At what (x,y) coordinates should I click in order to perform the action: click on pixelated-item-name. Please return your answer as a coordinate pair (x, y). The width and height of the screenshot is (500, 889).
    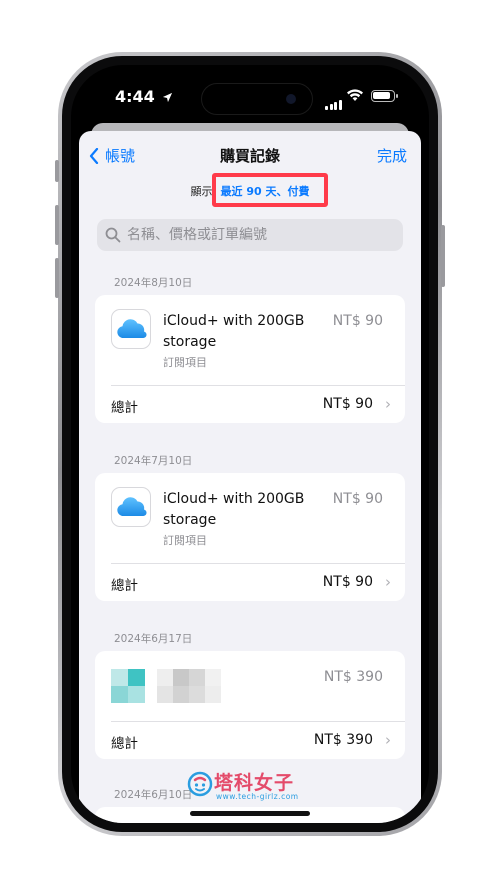
    Looking at the image, I should click on (189, 686).